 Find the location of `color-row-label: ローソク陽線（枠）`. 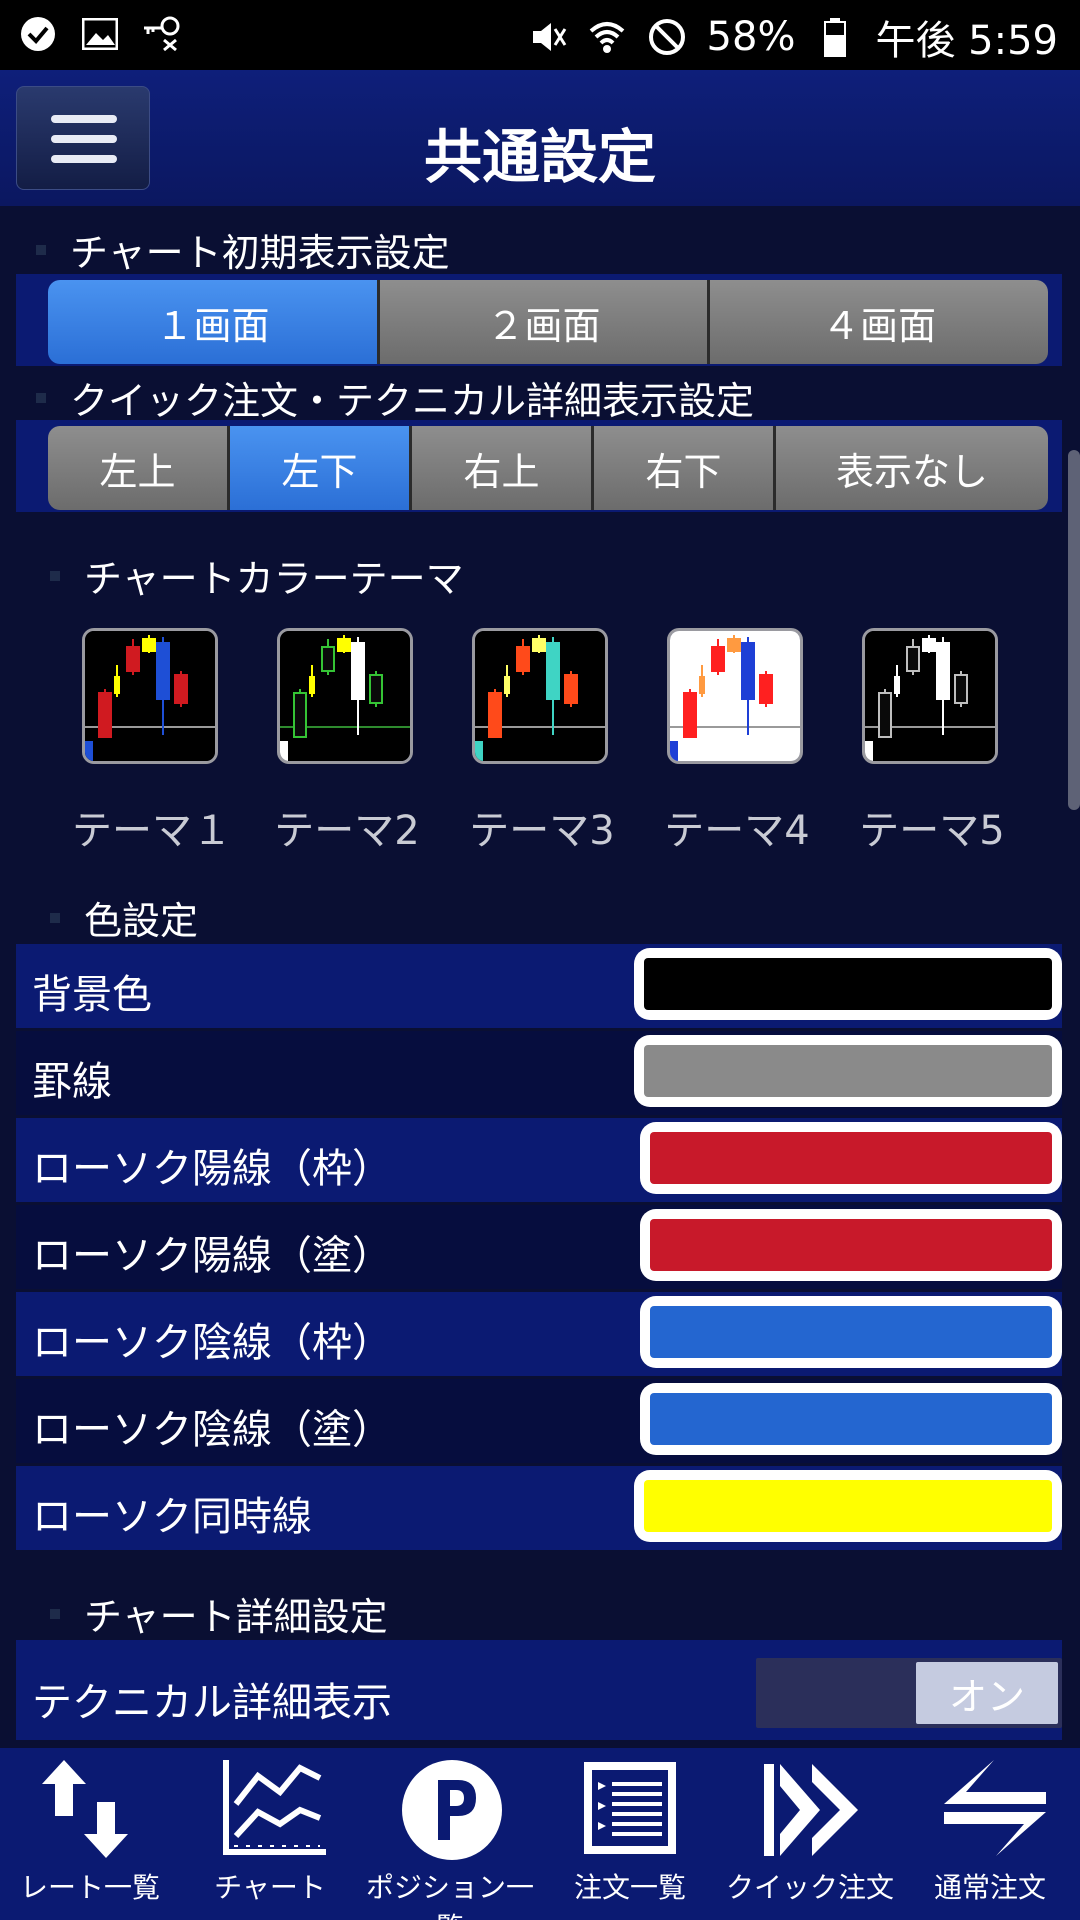

color-row-label: ローソク陽線（枠） is located at coordinates (212, 1169).